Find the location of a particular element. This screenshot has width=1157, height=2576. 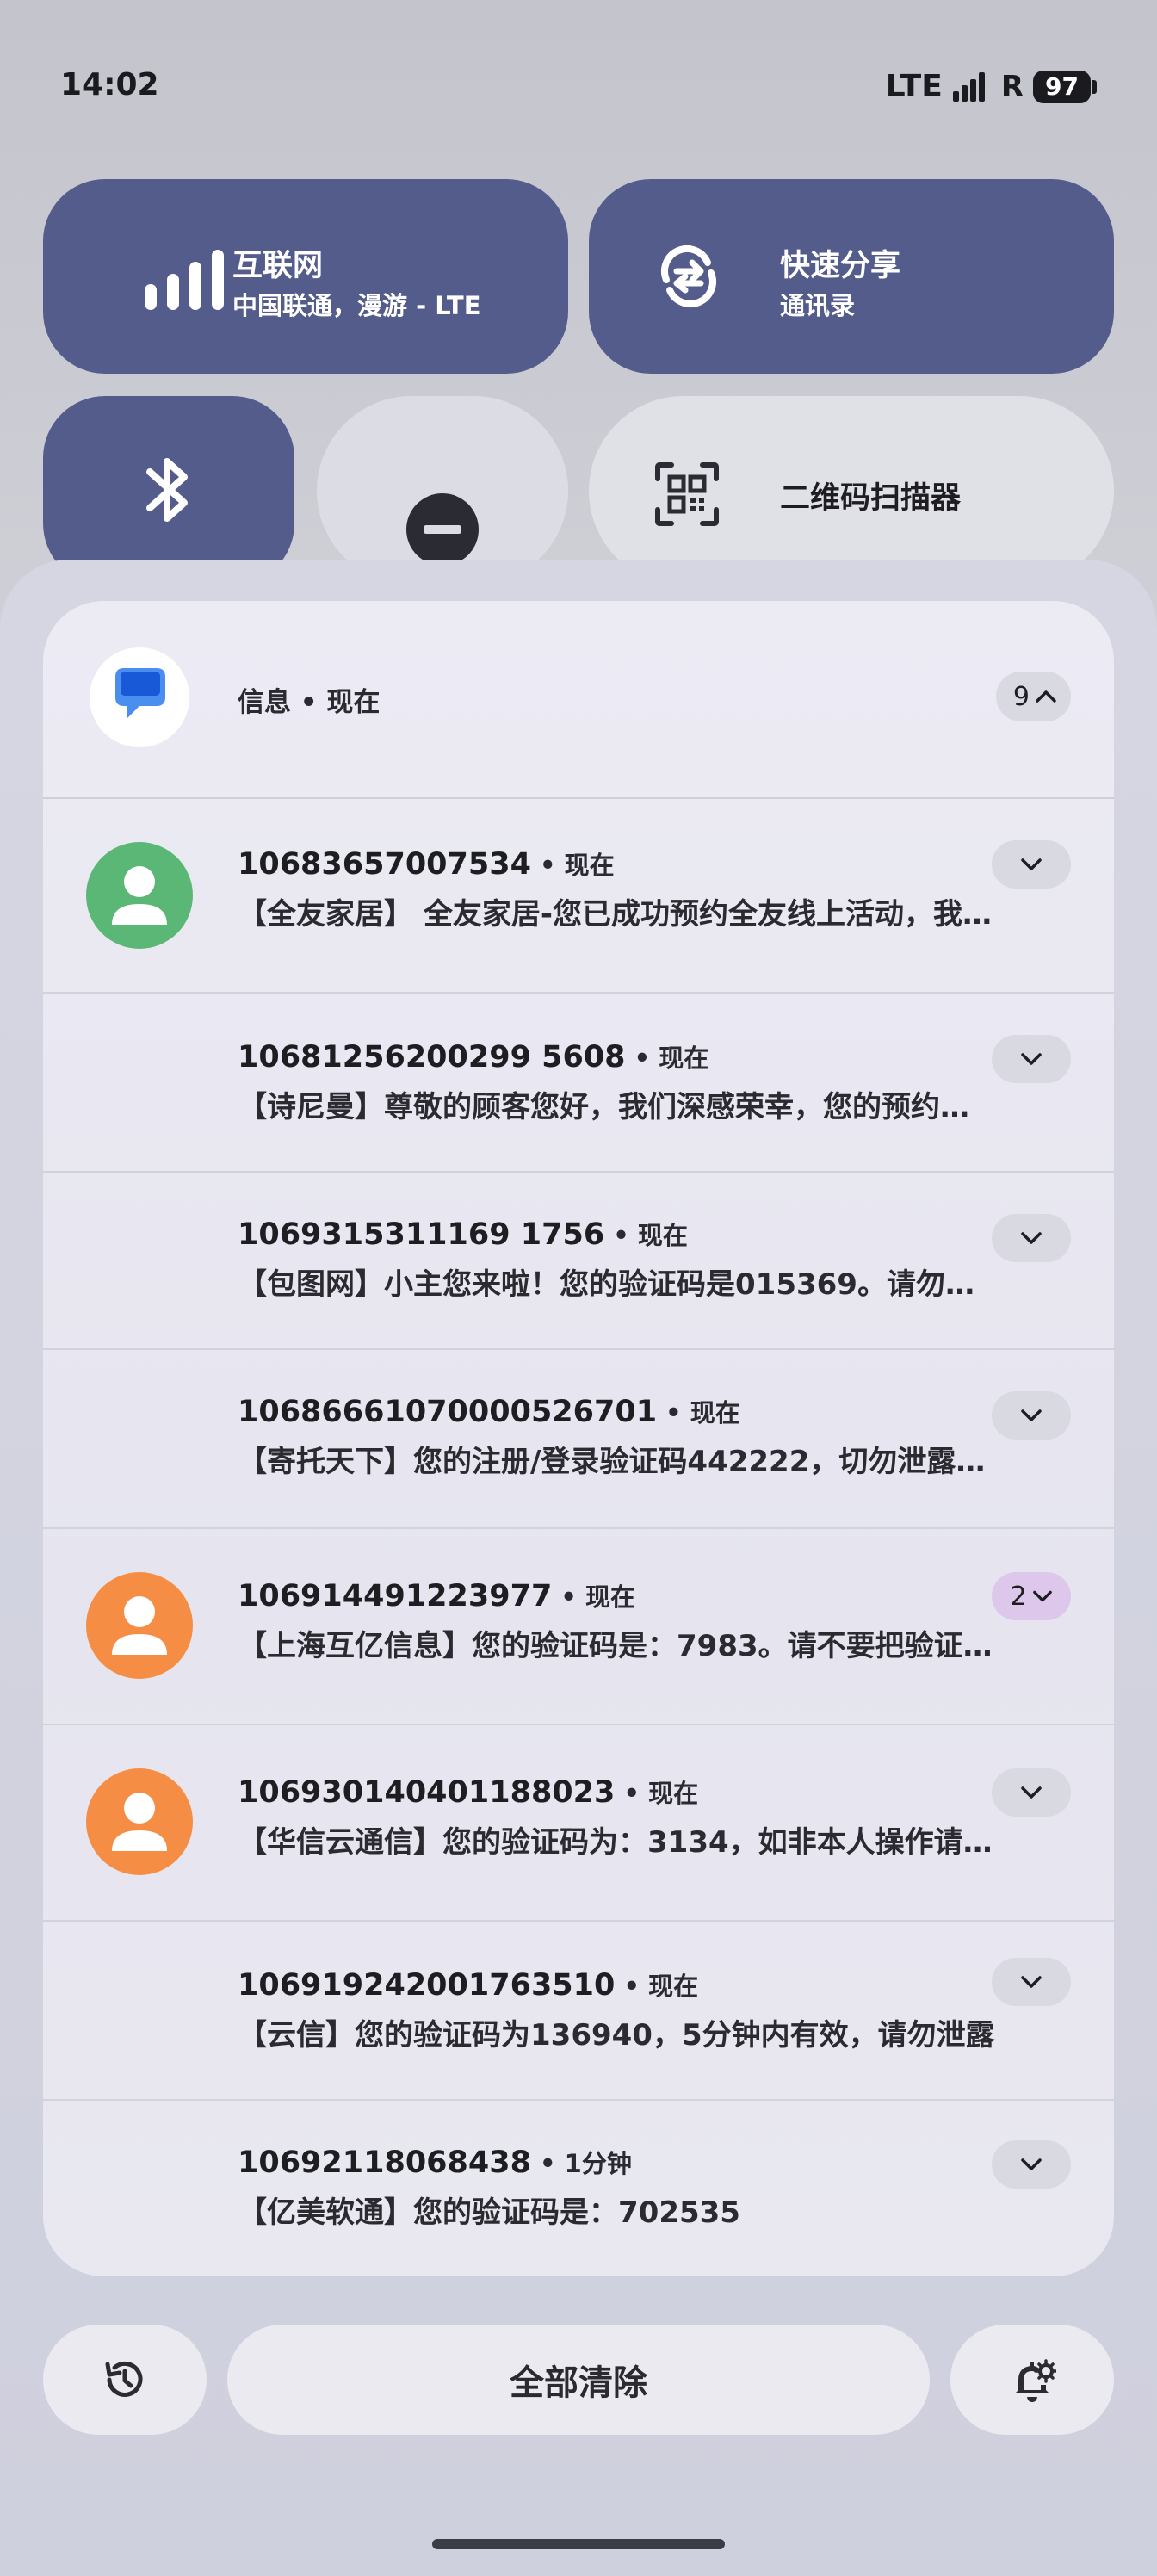

cellular-signal-icon is located at coordinates (969, 86).